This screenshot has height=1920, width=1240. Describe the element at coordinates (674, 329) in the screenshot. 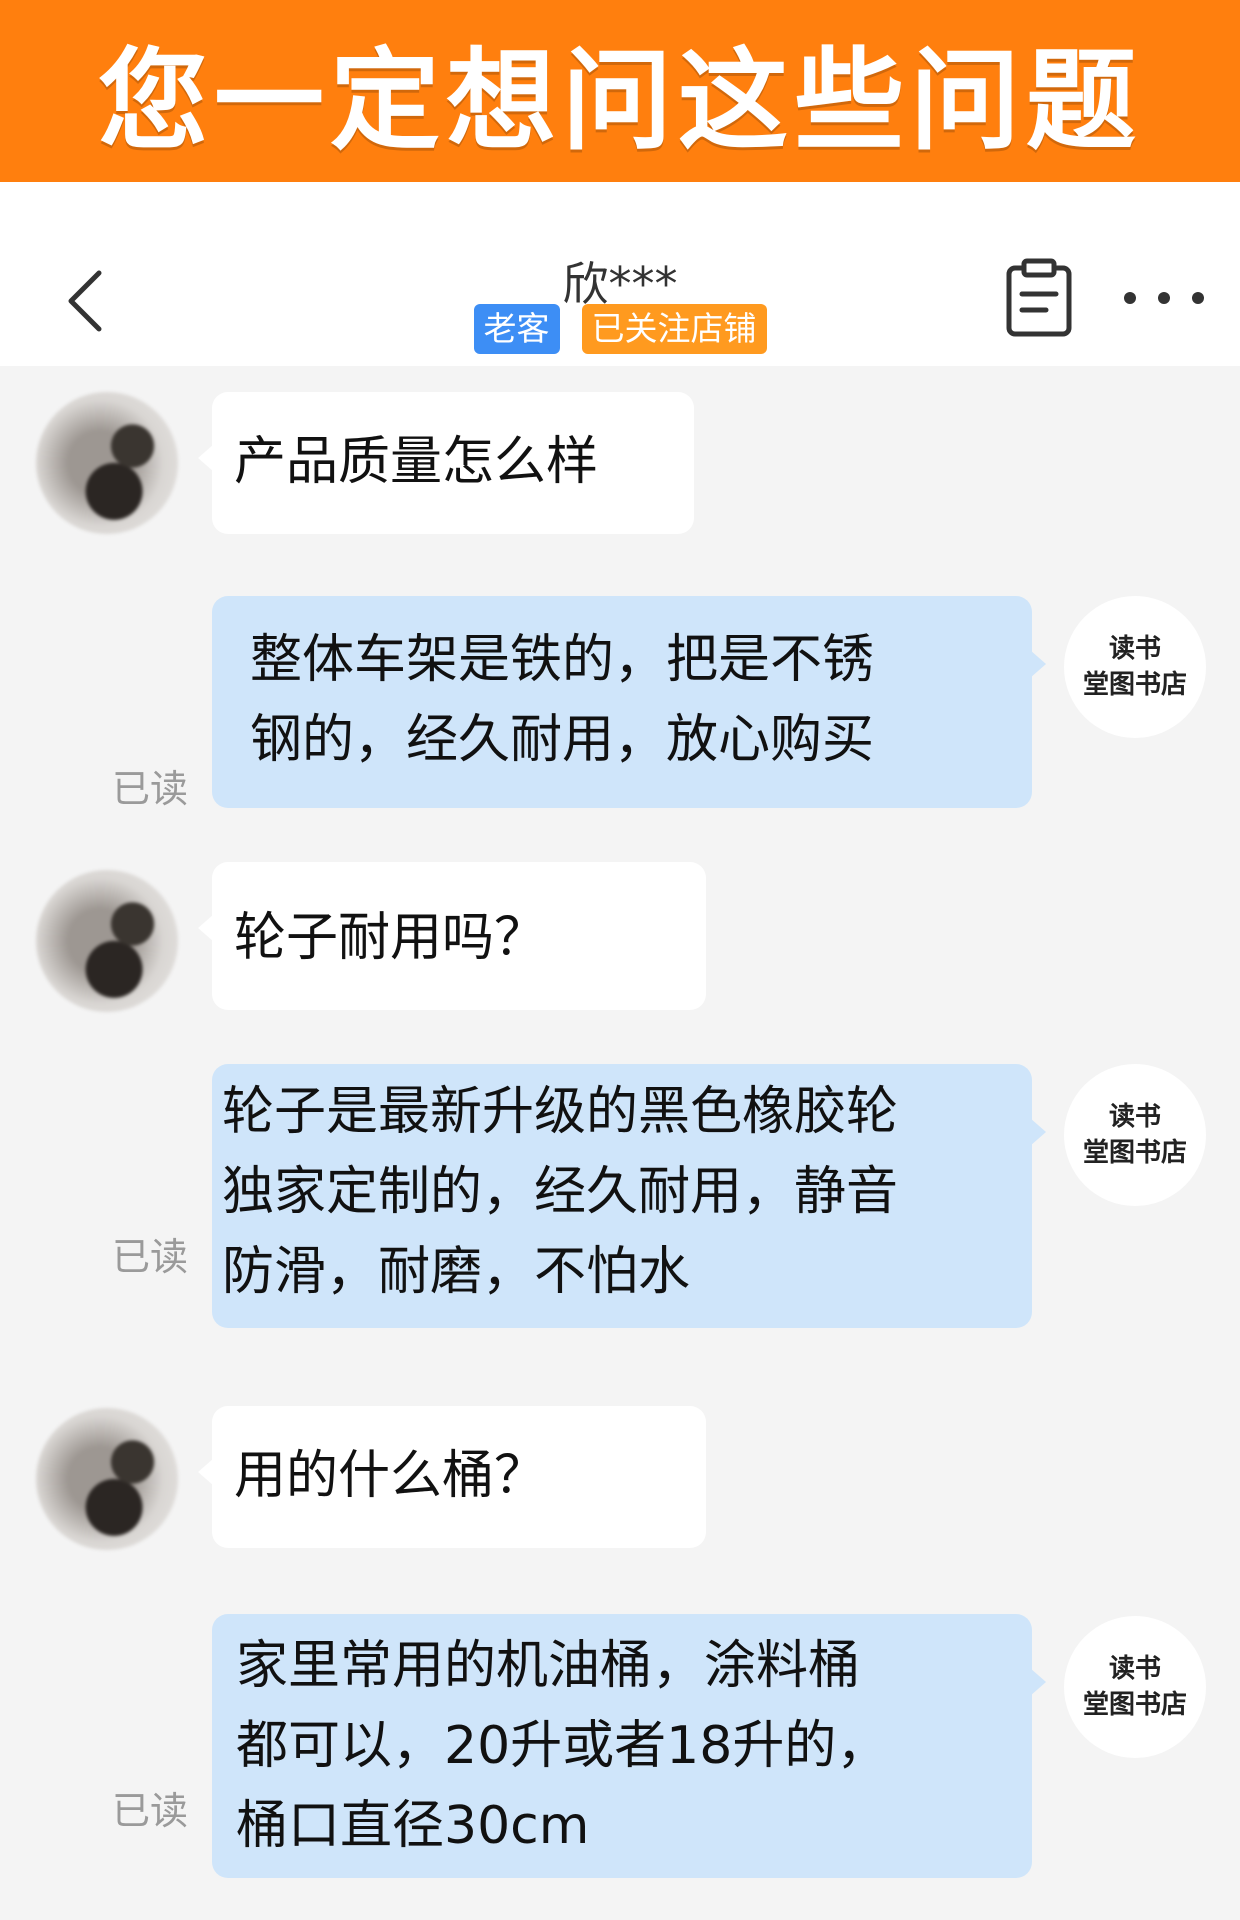

I see `tag-followed-store: 已关注店铺` at that location.